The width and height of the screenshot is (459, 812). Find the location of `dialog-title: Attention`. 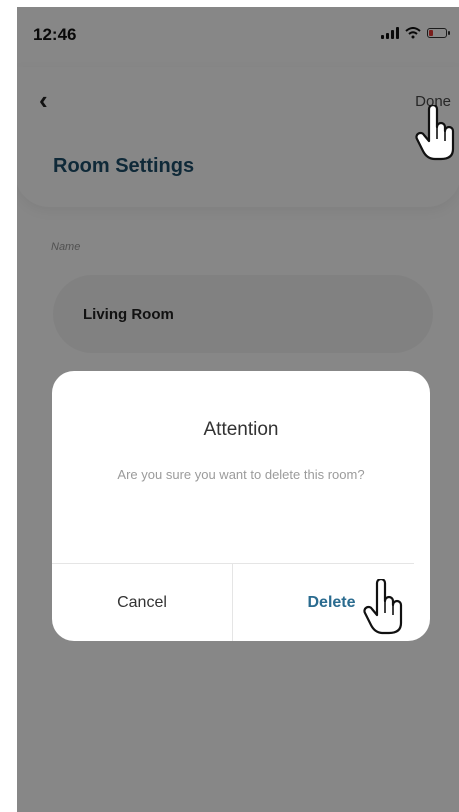

dialog-title: Attention is located at coordinates (241, 429).